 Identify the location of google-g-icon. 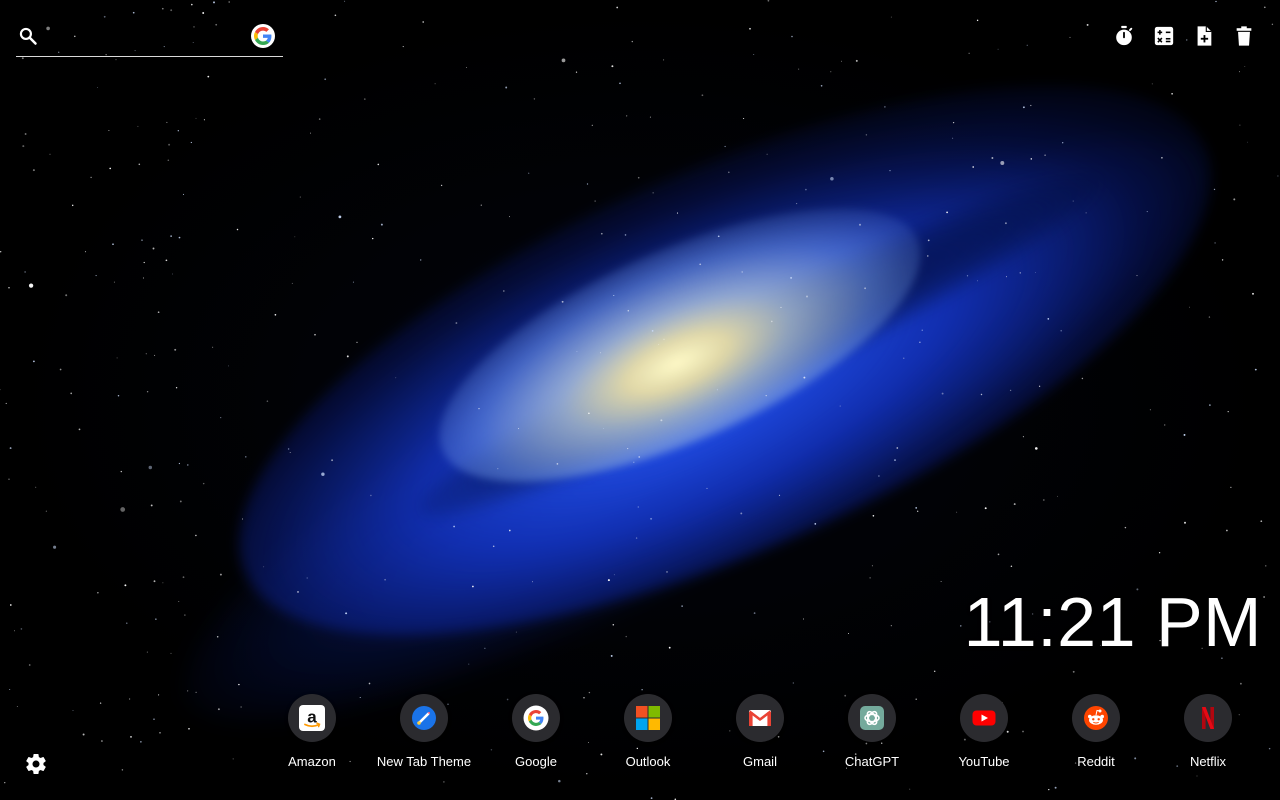
(263, 36).